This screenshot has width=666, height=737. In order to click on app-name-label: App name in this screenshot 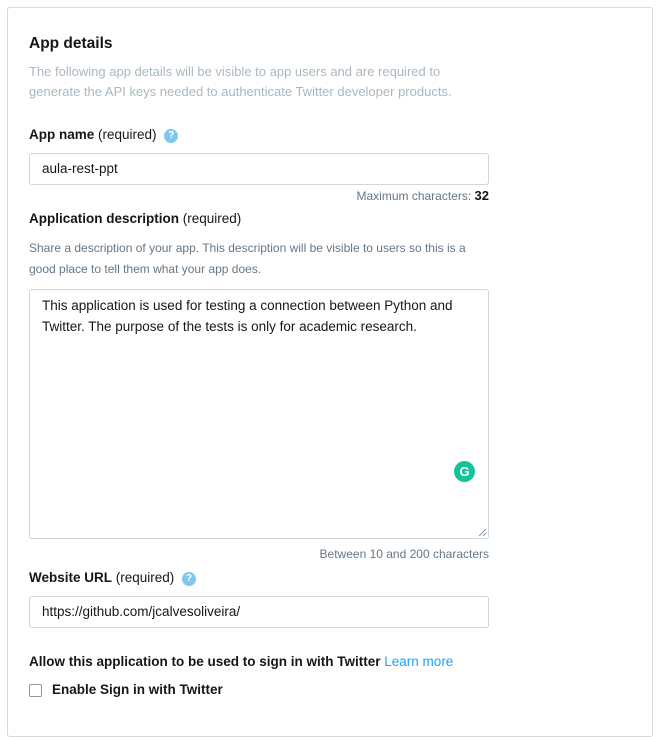, I will do `click(62, 134)`.